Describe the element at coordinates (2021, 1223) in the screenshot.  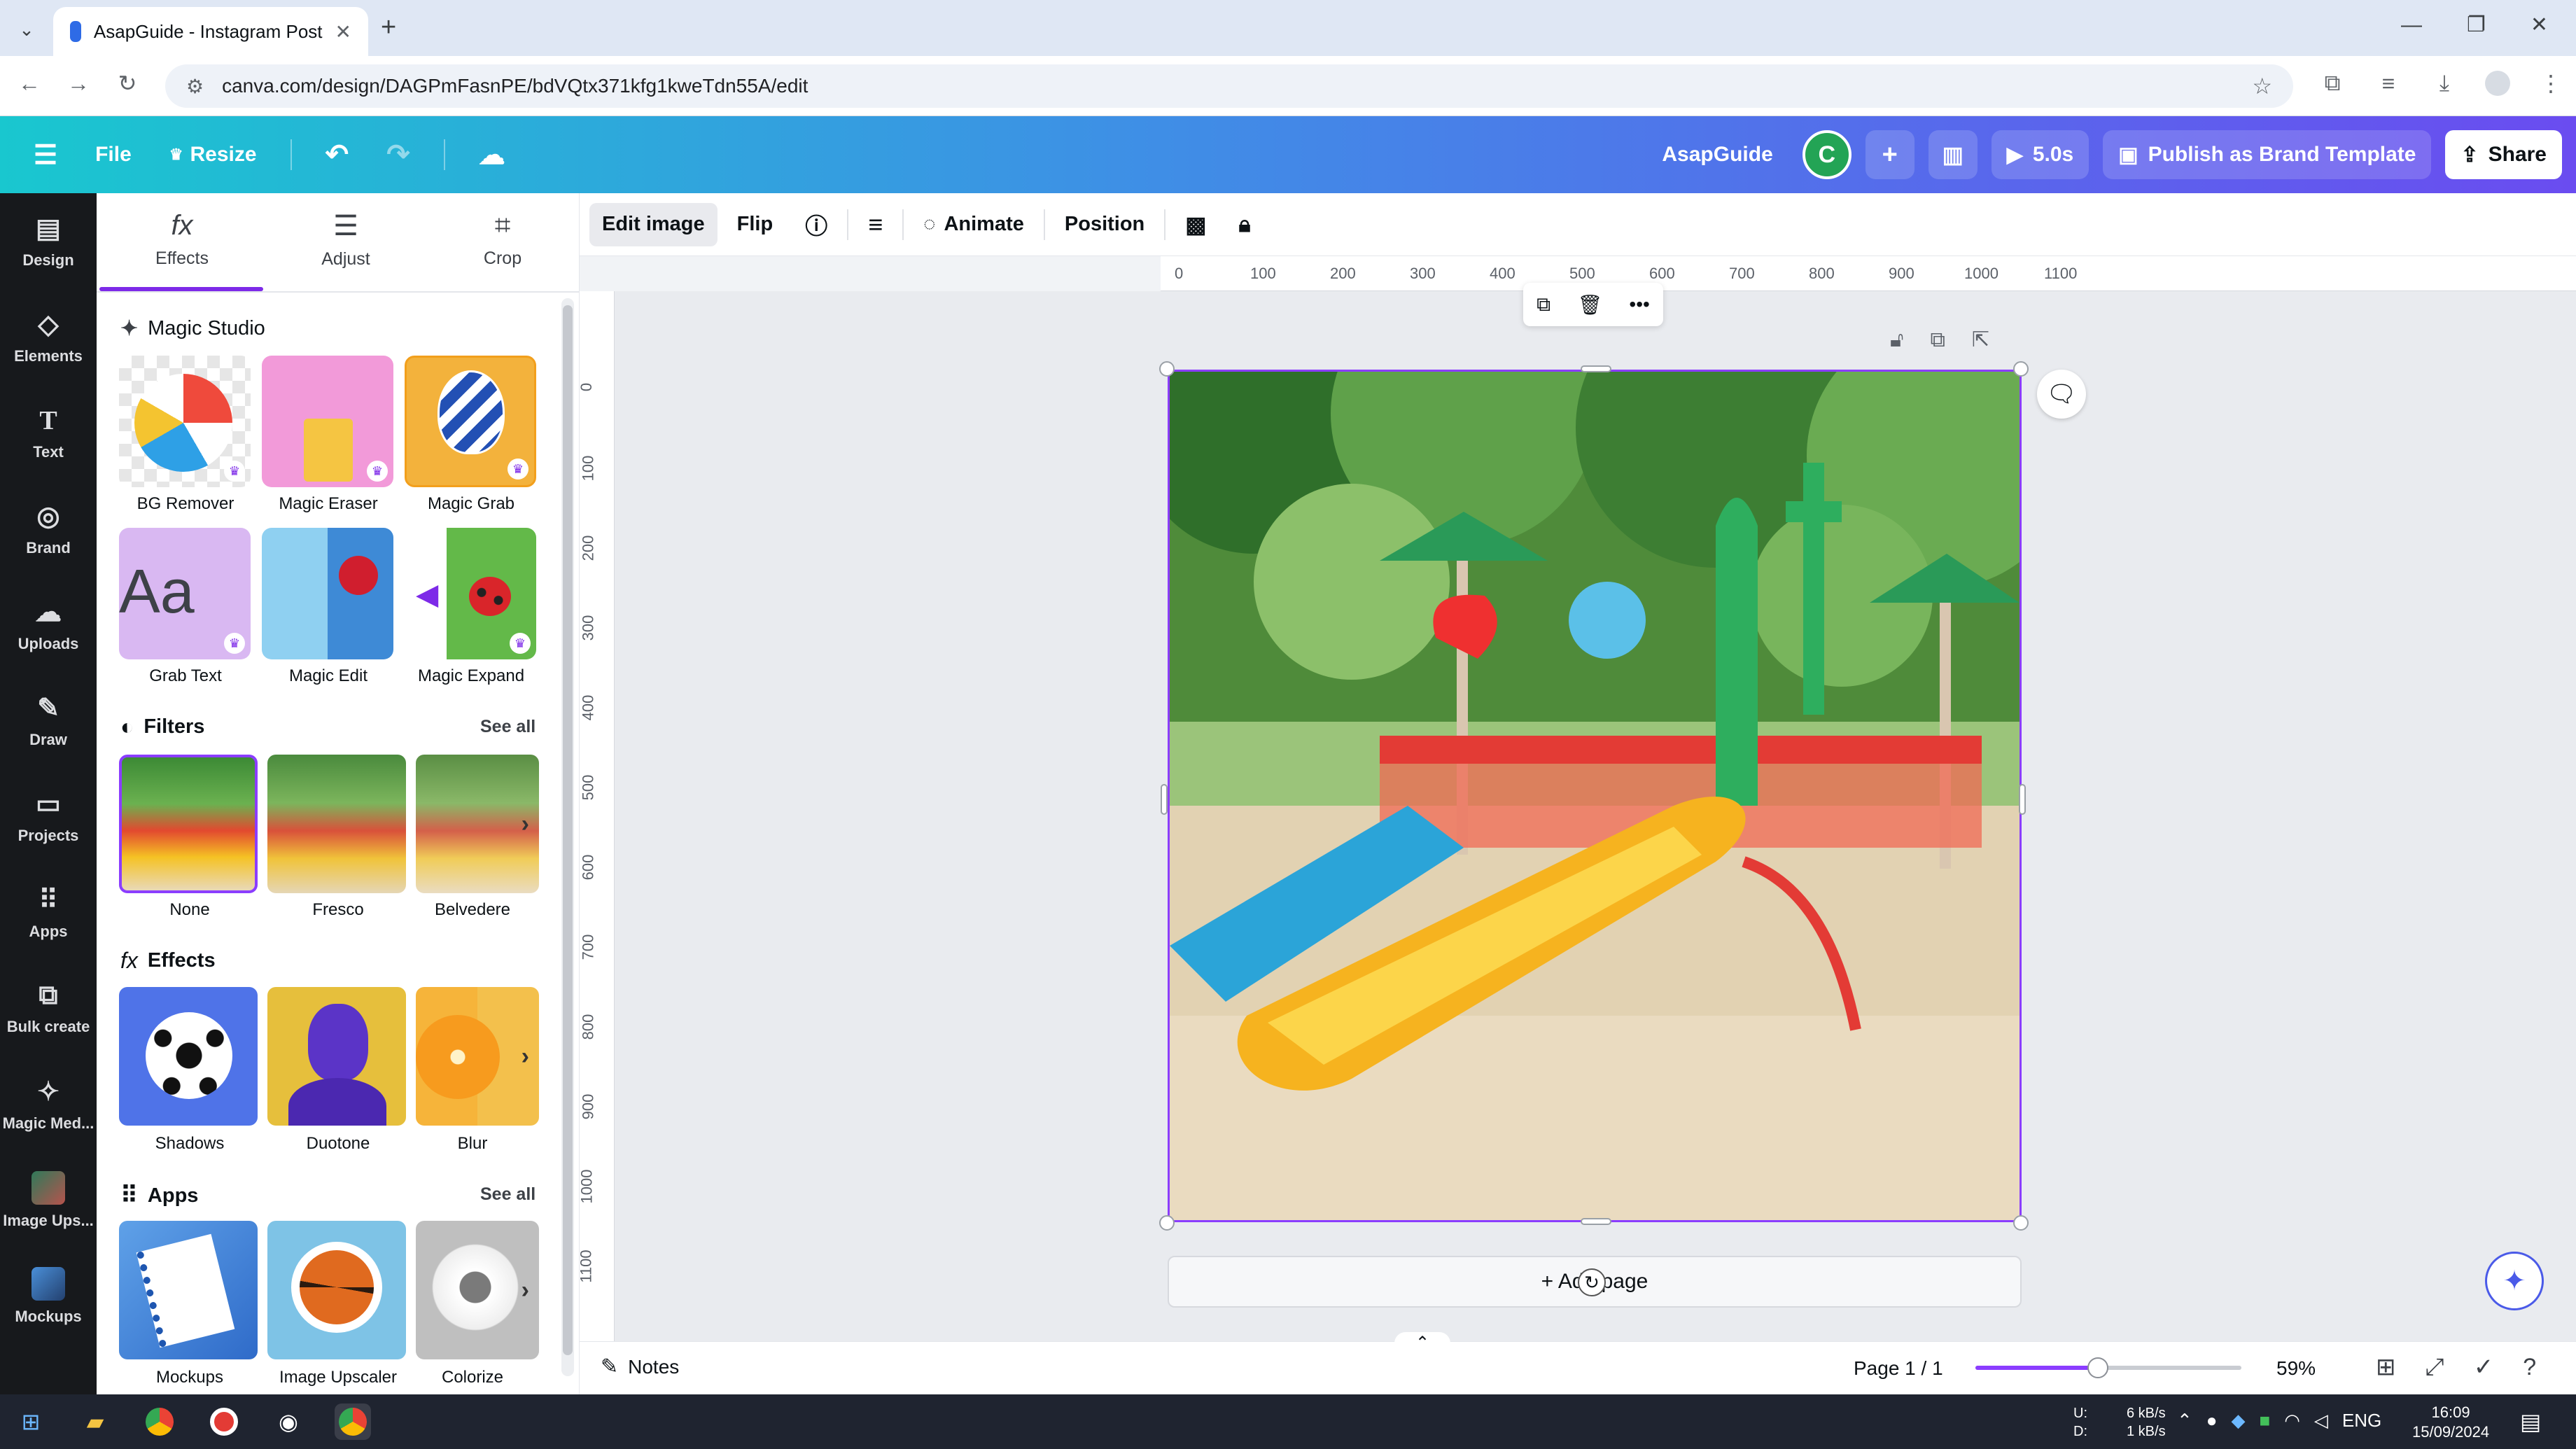
I see `resize-handle-se` at that location.